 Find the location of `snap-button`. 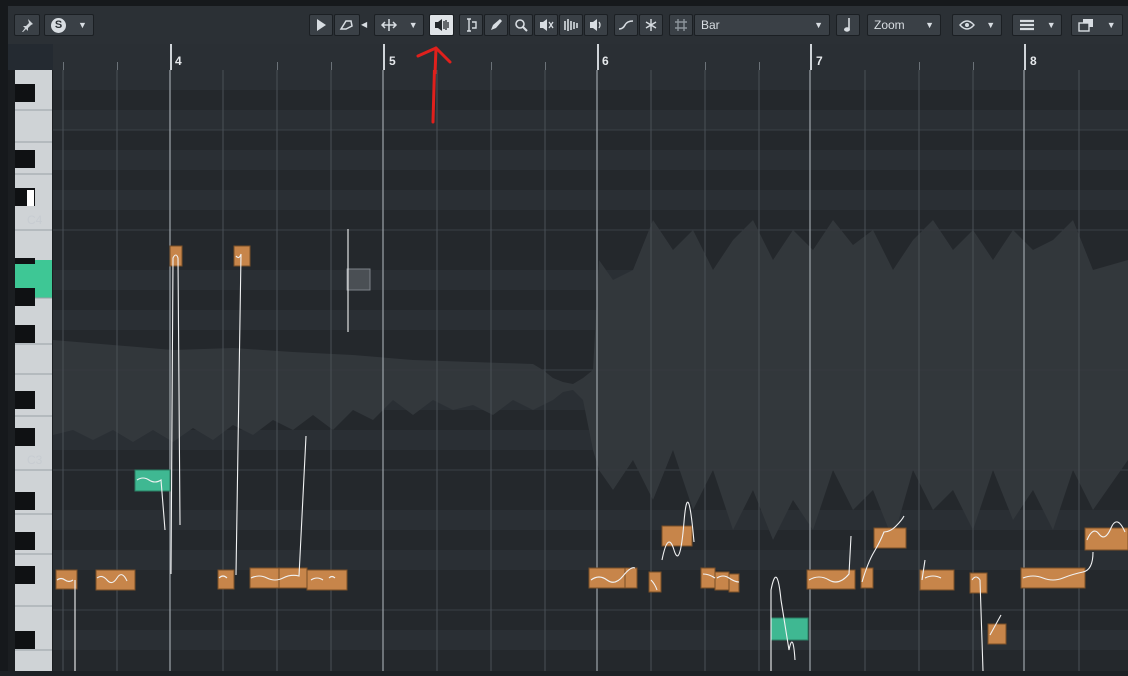

snap-button is located at coordinates (681, 25).